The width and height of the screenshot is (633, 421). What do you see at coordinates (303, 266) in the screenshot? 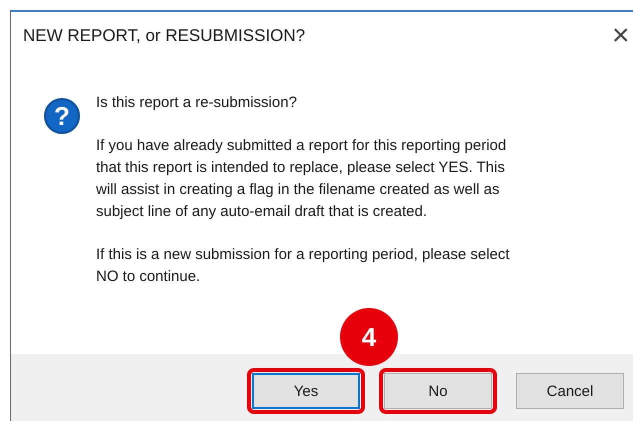
I see `message-paragraph: If this is a new submission for a reporting period, please select NO to continue.` at bounding box center [303, 266].